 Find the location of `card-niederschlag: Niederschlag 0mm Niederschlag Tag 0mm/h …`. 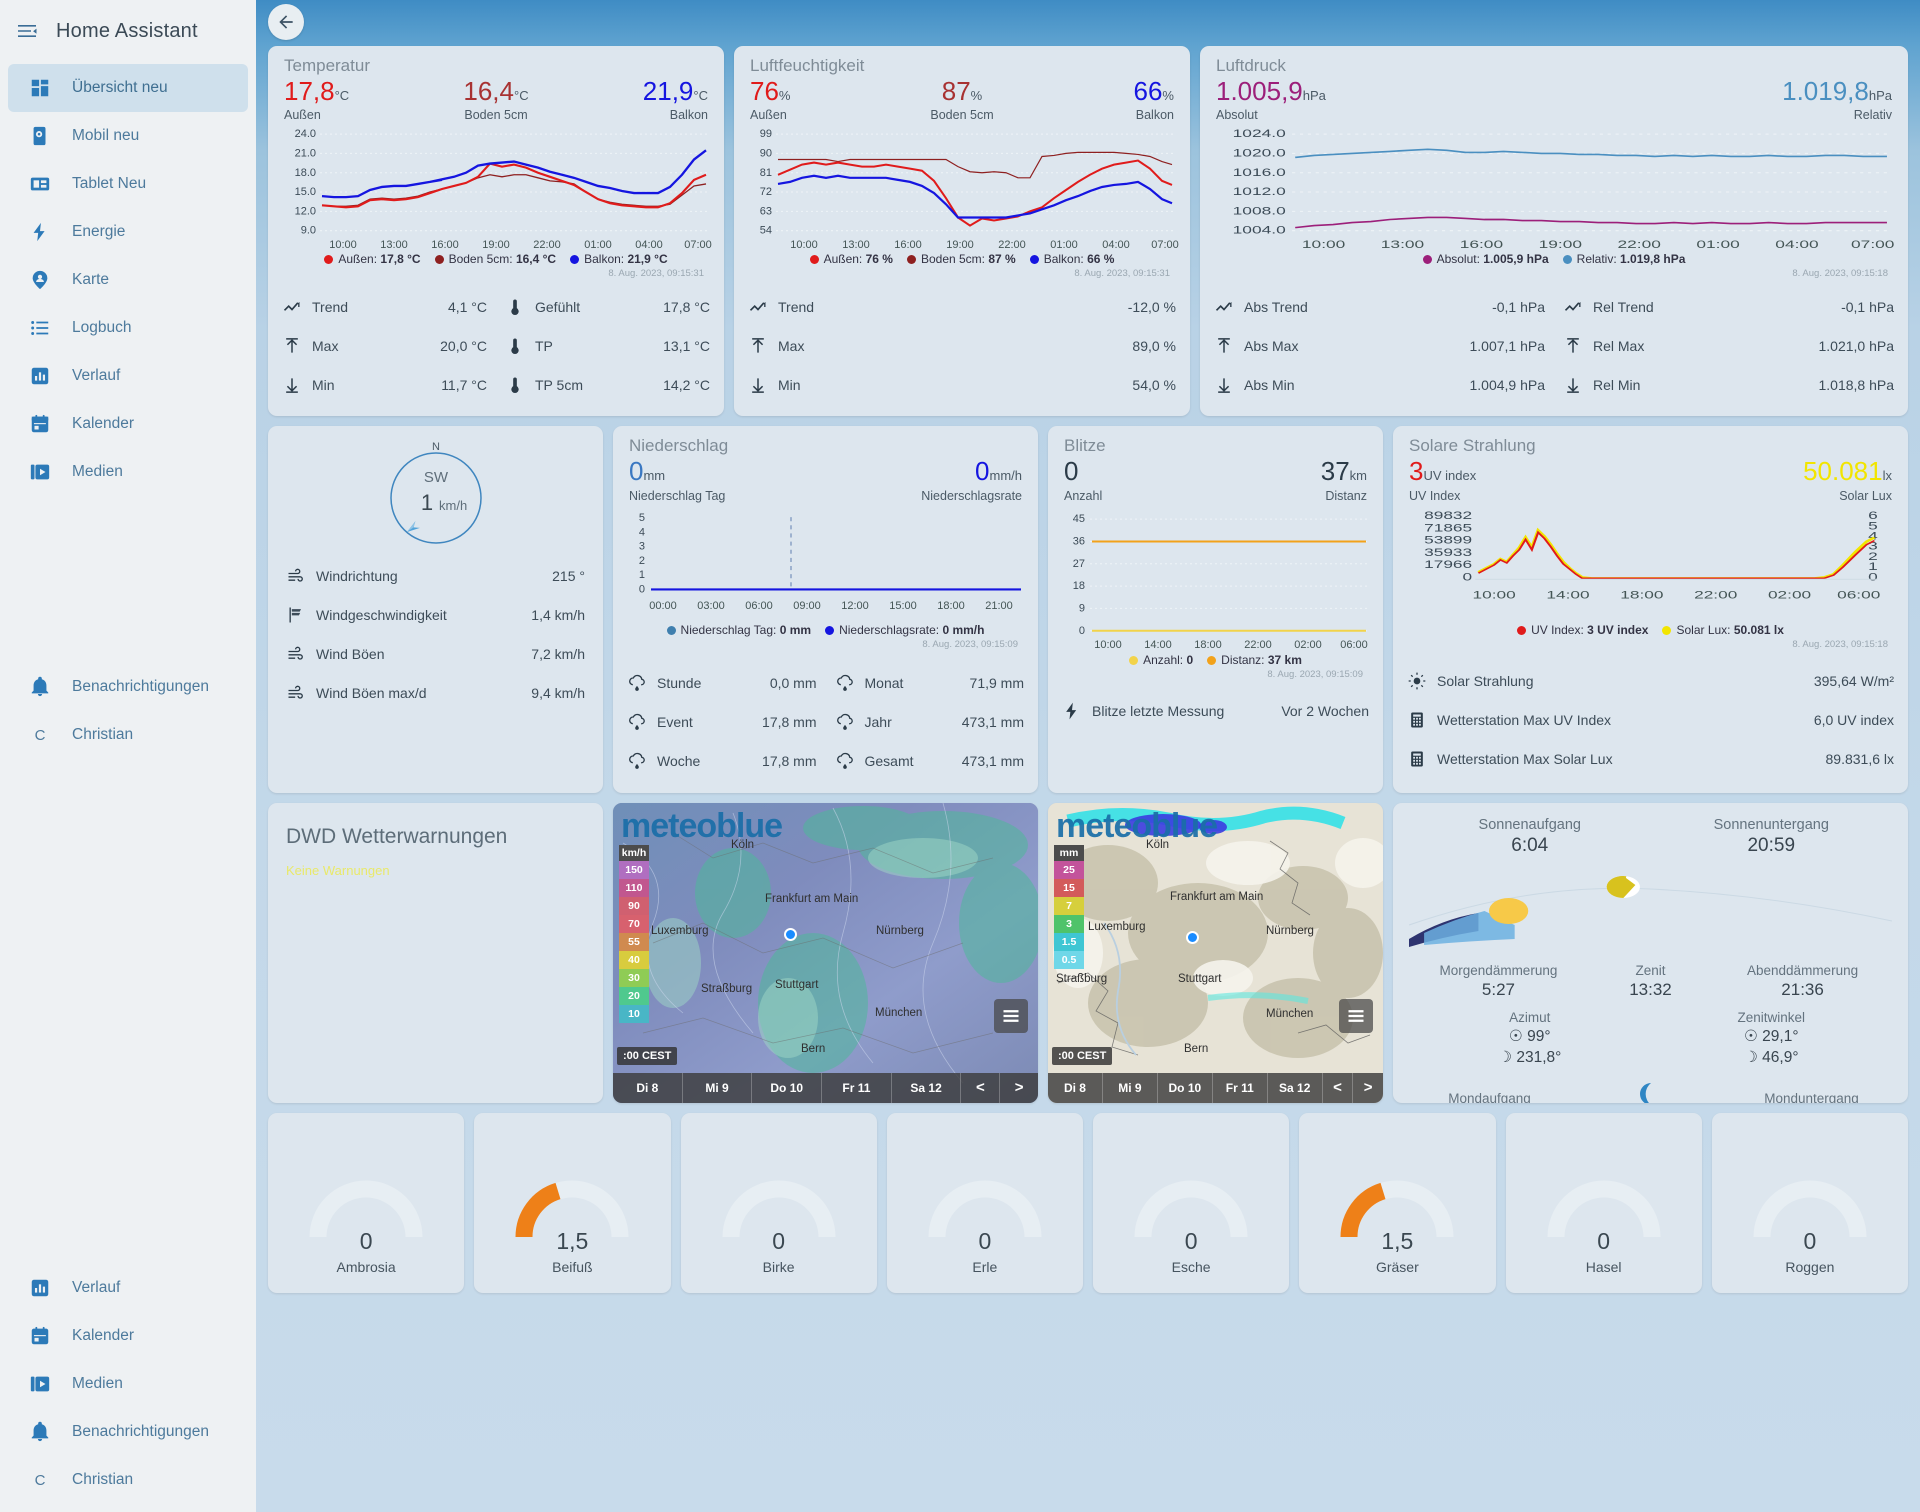

card-niederschlag: Niederschlag 0mm Niederschlag Tag 0mm/h … is located at coordinates (825, 609).